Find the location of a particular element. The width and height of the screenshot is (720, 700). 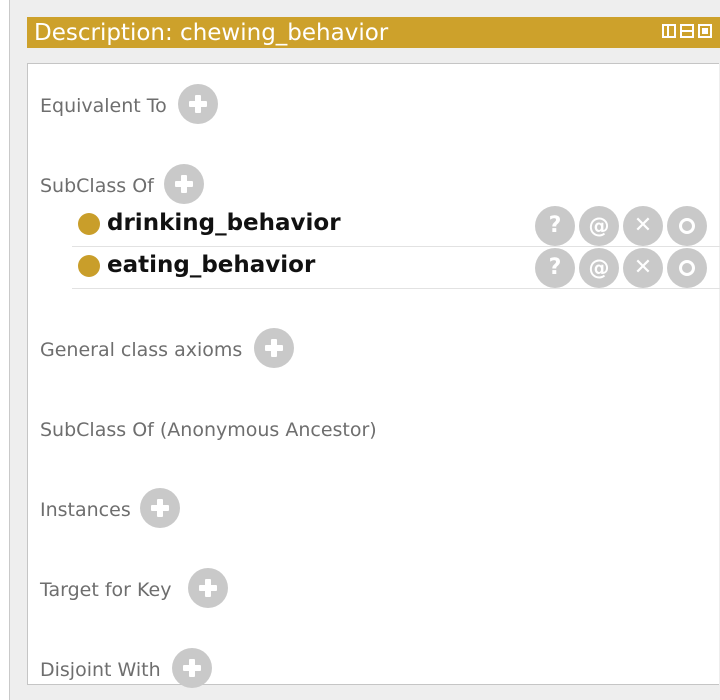

section-disjoint-with: Disjoint With is located at coordinates (100, 670).